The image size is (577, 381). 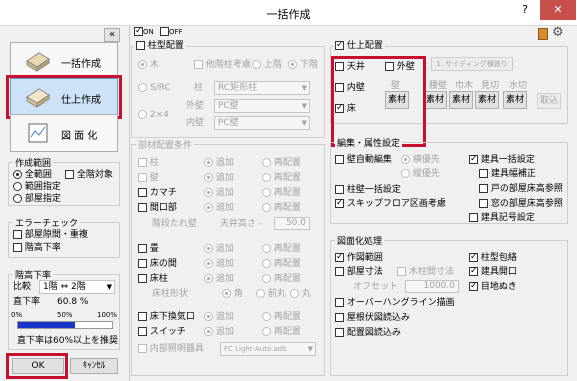 I want to click on fixture-width-check: 建具幅補正, so click(x=507, y=174).